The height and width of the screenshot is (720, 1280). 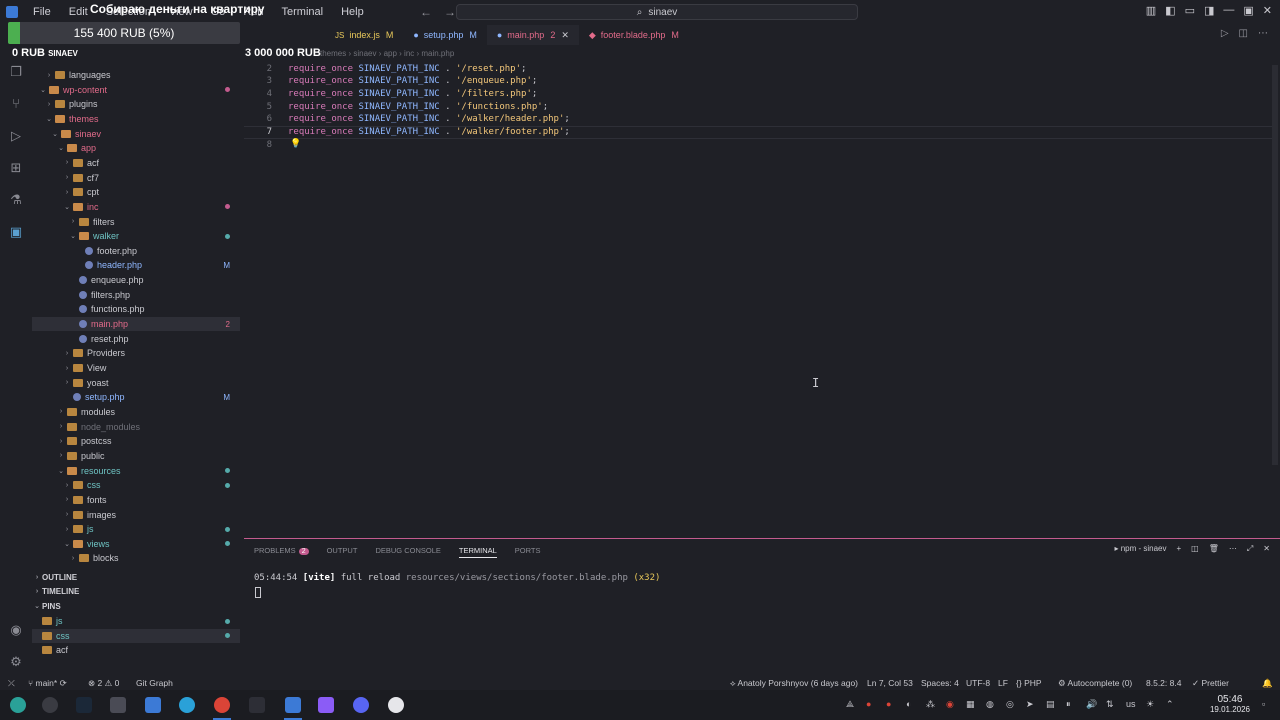 What do you see at coordinates (136, 207) in the screenshot?
I see `tree-item: ⌄ inc` at bounding box center [136, 207].